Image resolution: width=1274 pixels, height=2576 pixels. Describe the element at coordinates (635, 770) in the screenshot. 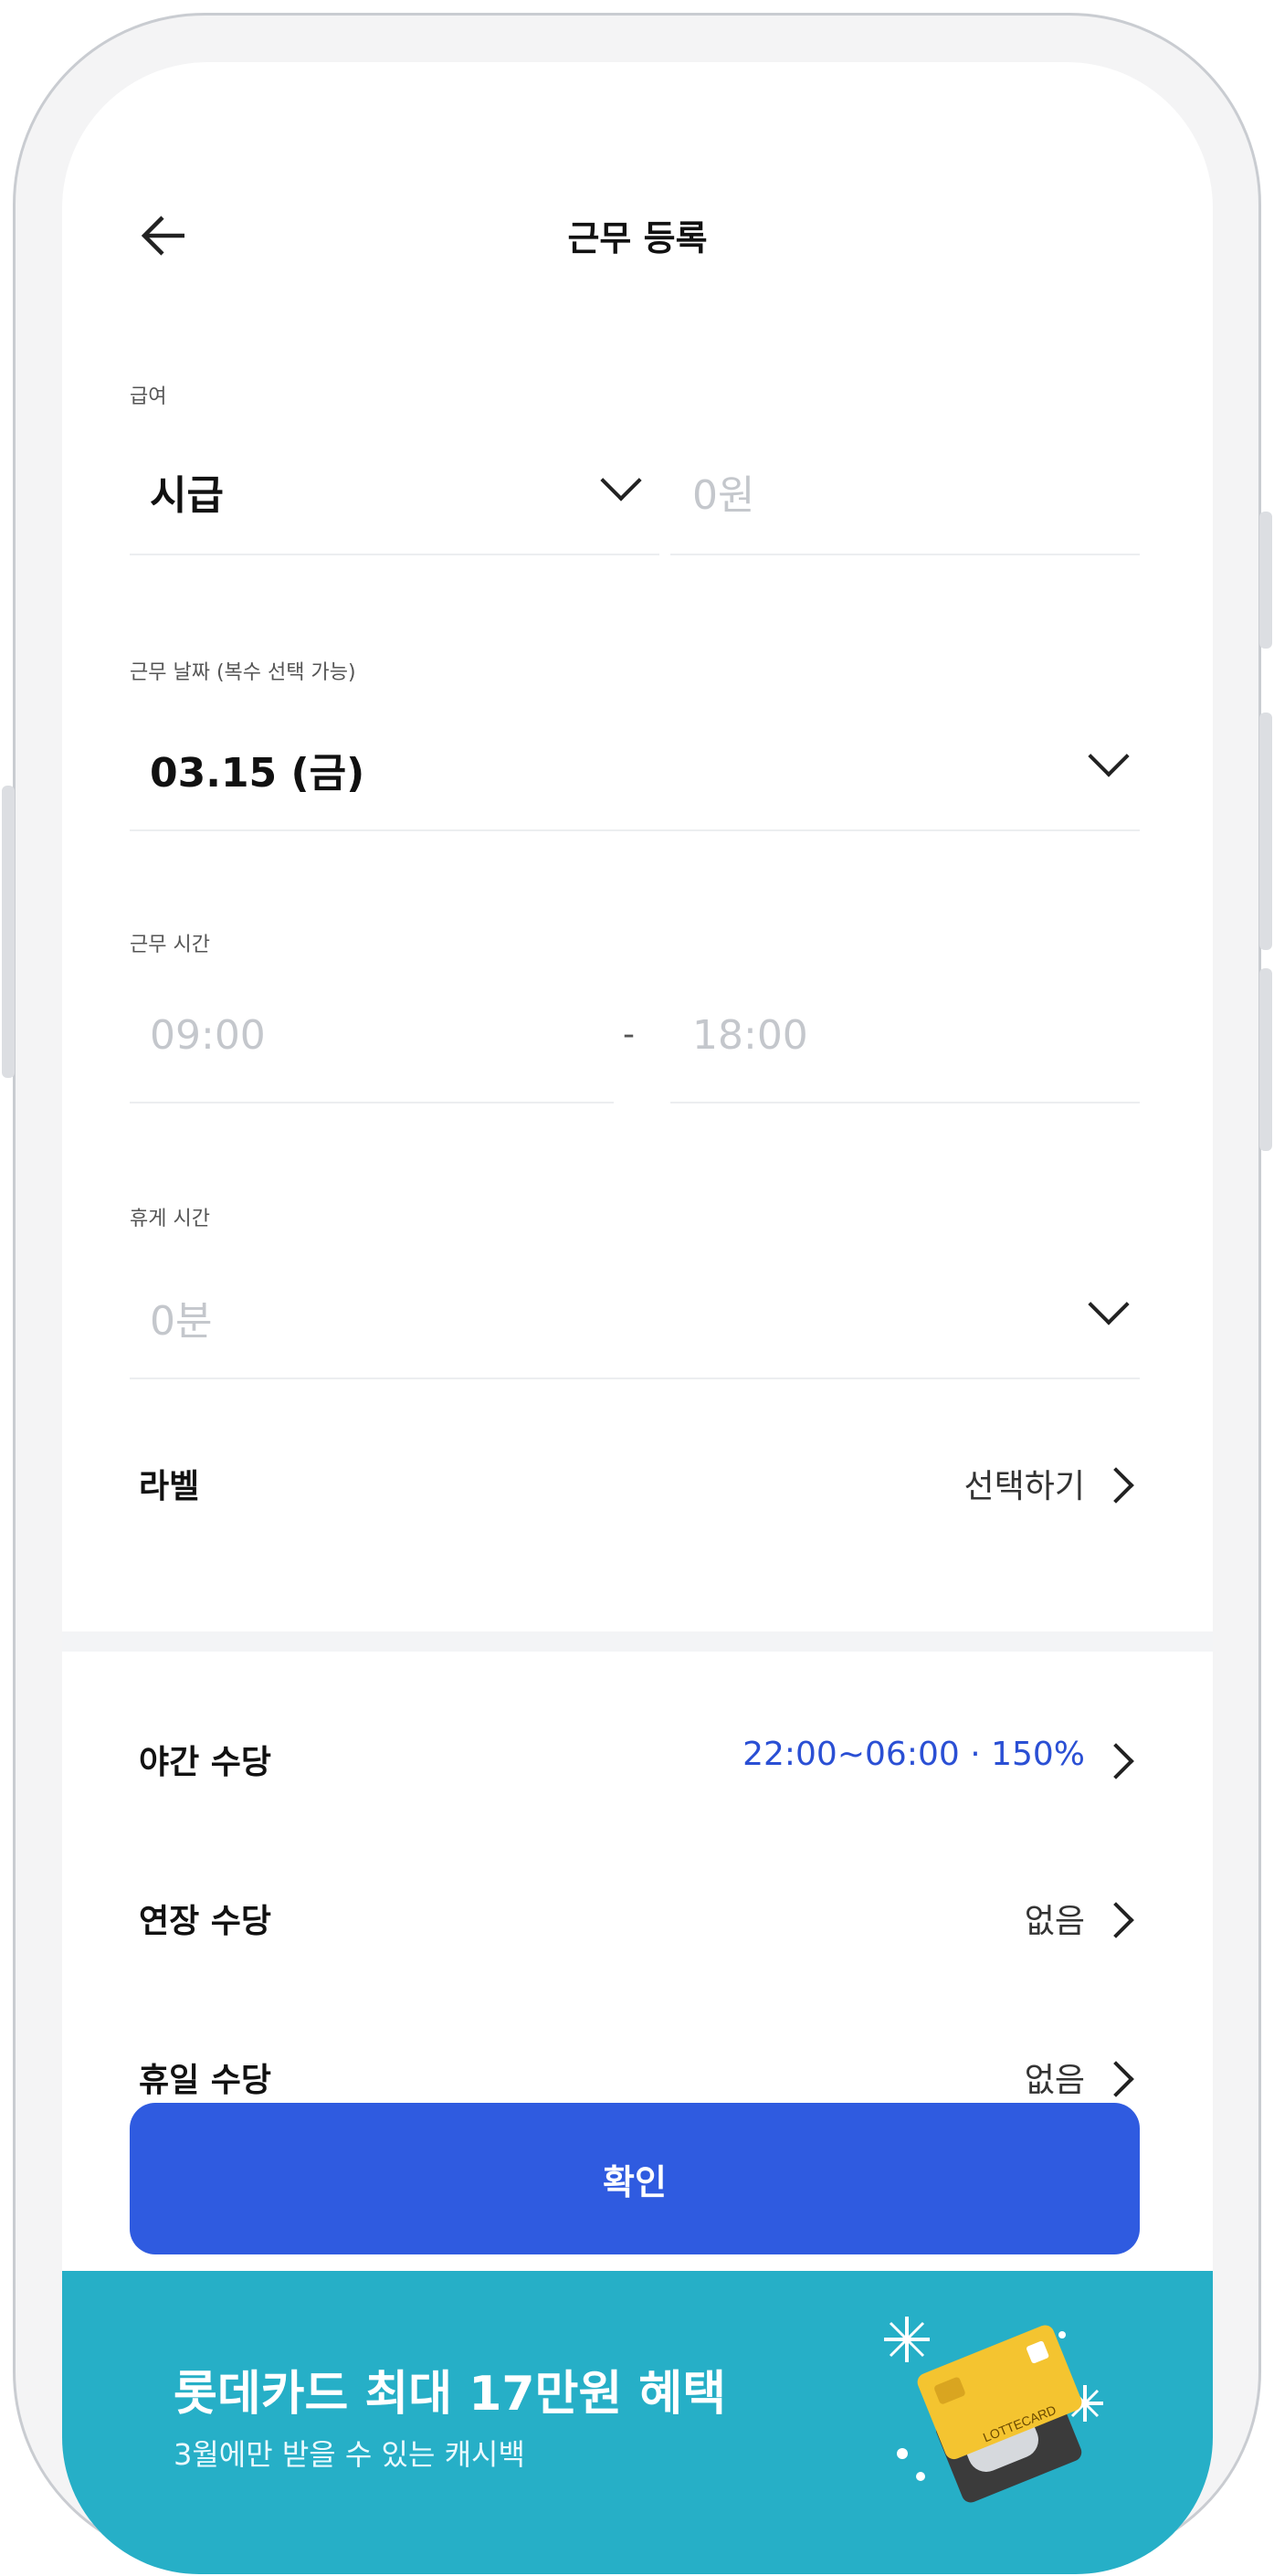

I see `date-select: 03.15 (금)` at that location.